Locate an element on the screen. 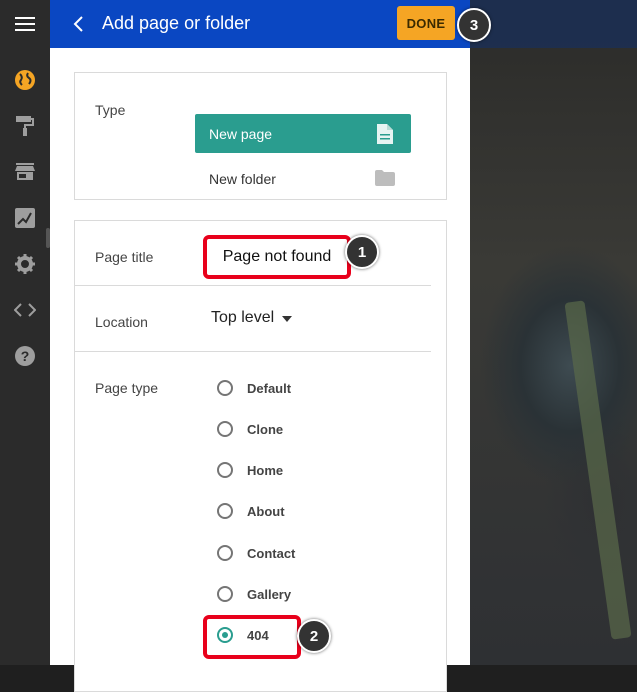 Image resolution: width=637 pixels, height=692 pixels. page-type-option-label: Home is located at coordinates (265, 470).